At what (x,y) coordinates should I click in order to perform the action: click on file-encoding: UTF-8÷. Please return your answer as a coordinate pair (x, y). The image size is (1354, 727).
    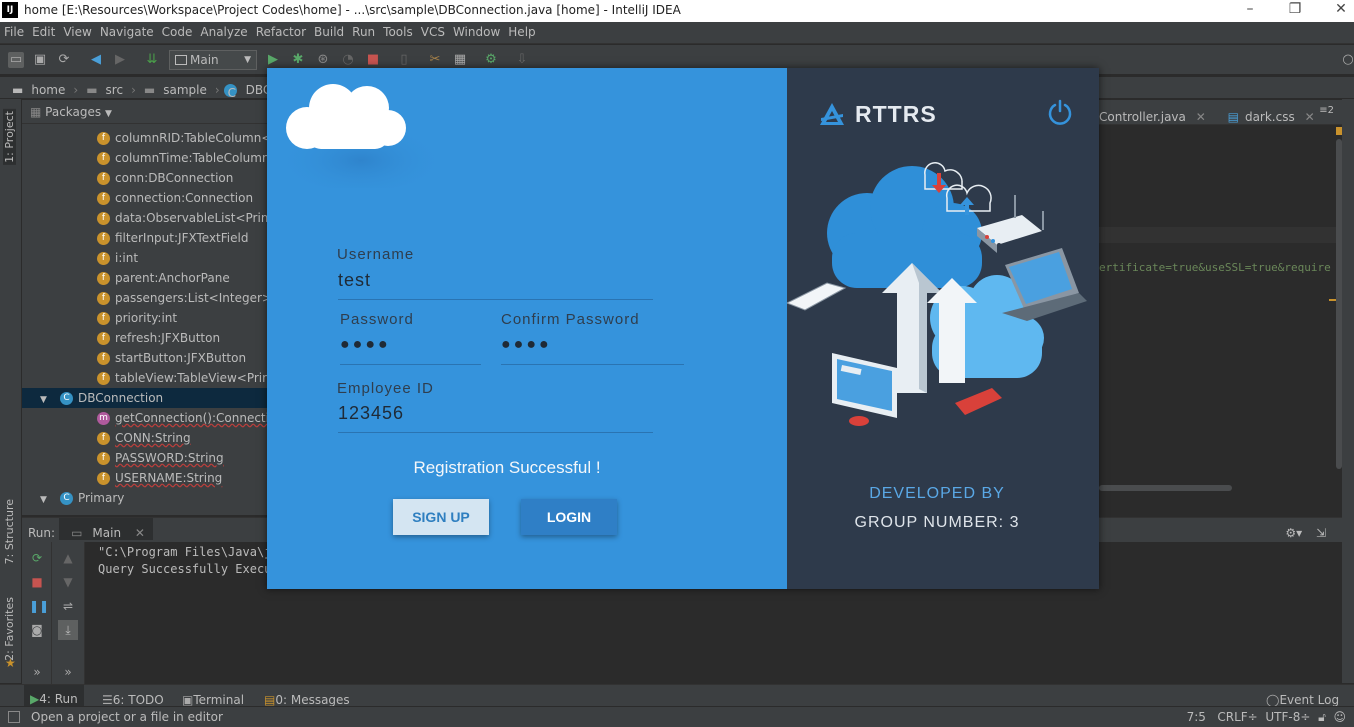
    Looking at the image, I should click on (1287, 717).